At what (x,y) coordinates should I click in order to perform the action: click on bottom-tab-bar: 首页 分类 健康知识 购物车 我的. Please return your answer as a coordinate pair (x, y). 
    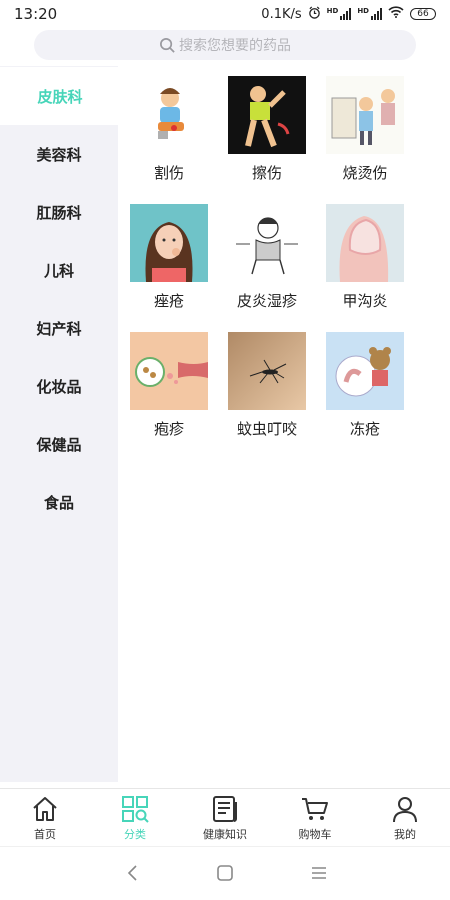
    Looking at the image, I should click on (225, 816).